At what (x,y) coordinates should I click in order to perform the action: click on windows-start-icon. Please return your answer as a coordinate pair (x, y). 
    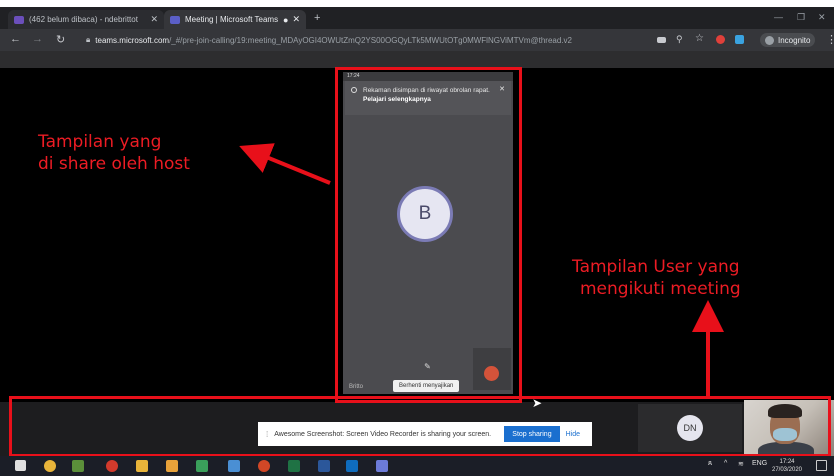
    Looking at the image, I should click on (20, 465).